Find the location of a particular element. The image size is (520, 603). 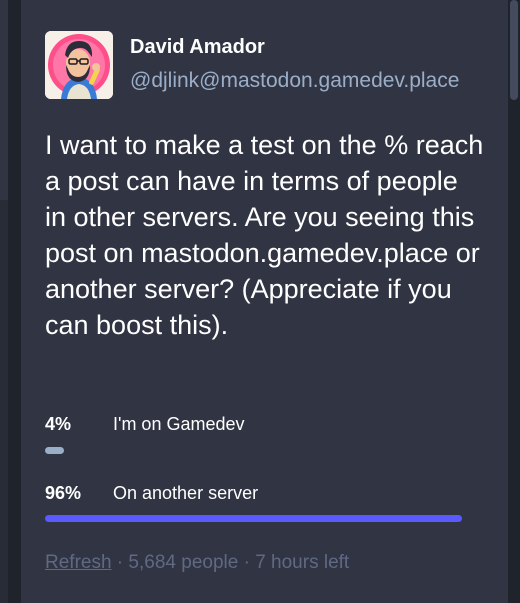

poll-option-1-percent: 4% is located at coordinates (58, 424).